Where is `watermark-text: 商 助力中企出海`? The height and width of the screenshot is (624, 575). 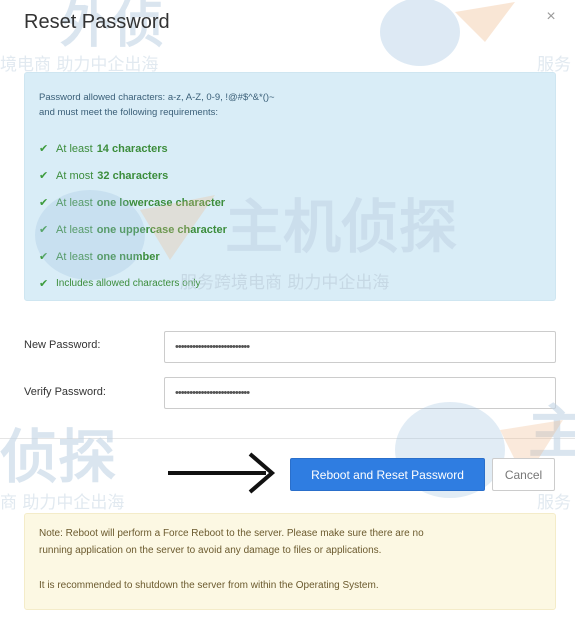 watermark-text: 商 助力中企出海 is located at coordinates (62, 503).